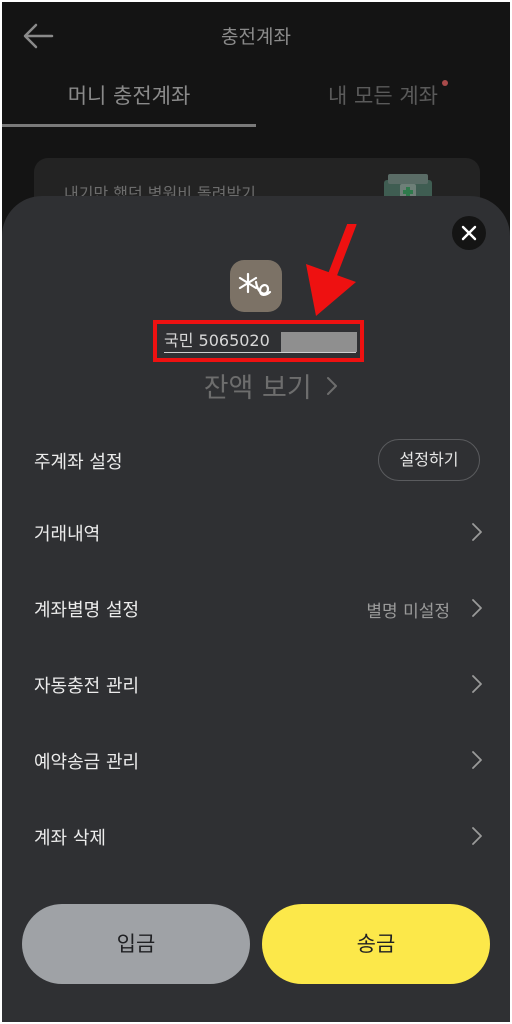 The image size is (512, 1024). I want to click on tab-bar: 머니 충전계좌 내 모든 계좌, so click(256, 98).